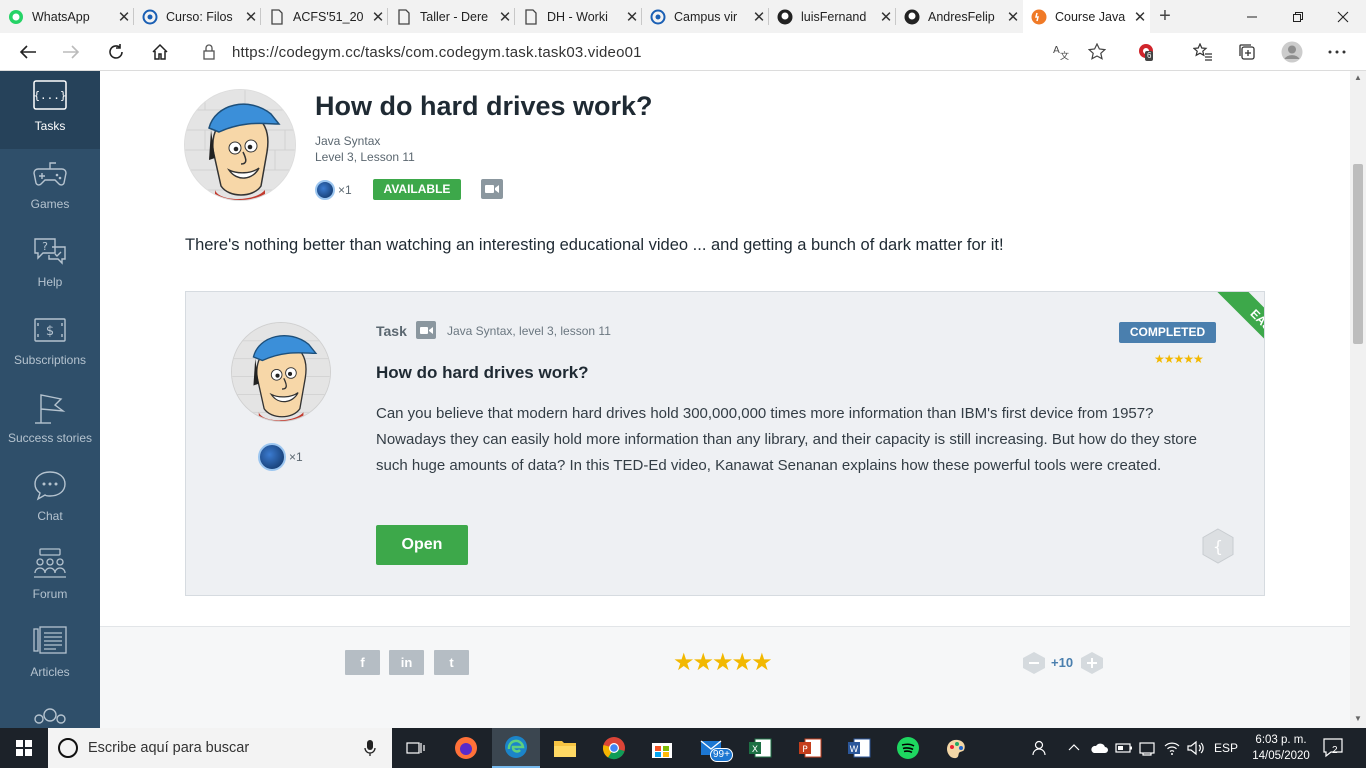 The height and width of the screenshot is (768, 1366). I want to click on back-button, so click(28, 52).